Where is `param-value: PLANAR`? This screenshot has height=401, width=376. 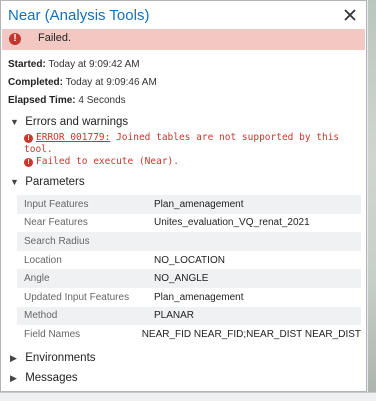
param-value: PLANAR is located at coordinates (174, 316).